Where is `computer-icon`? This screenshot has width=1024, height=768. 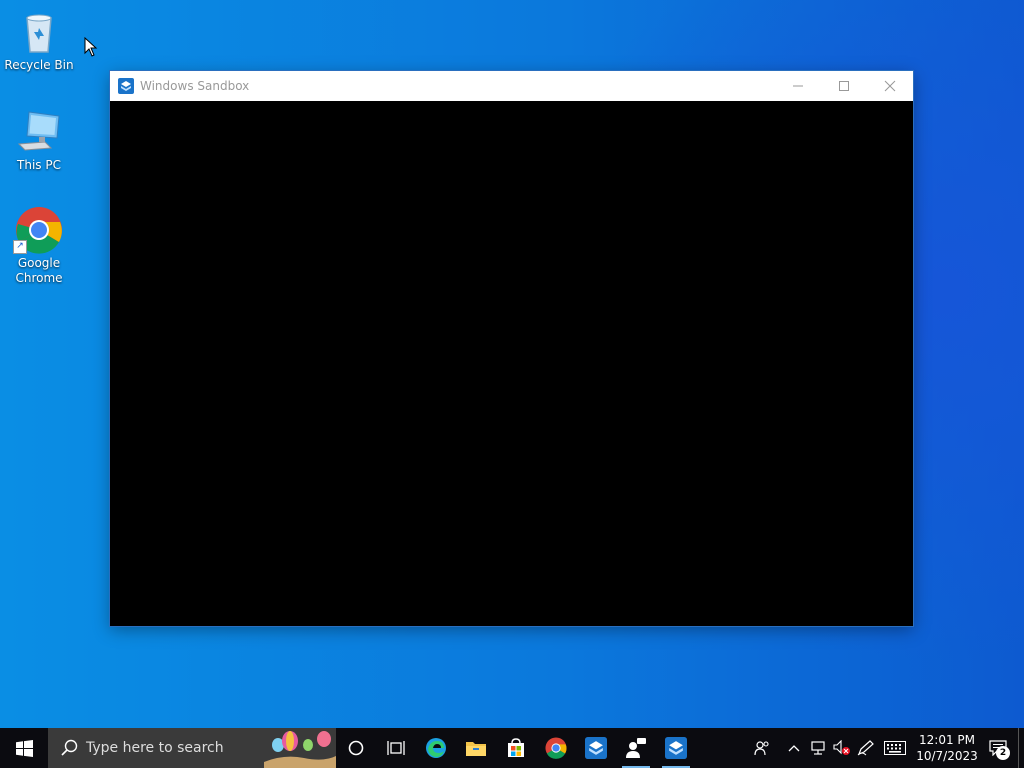 computer-icon is located at coordinates (39, 132).